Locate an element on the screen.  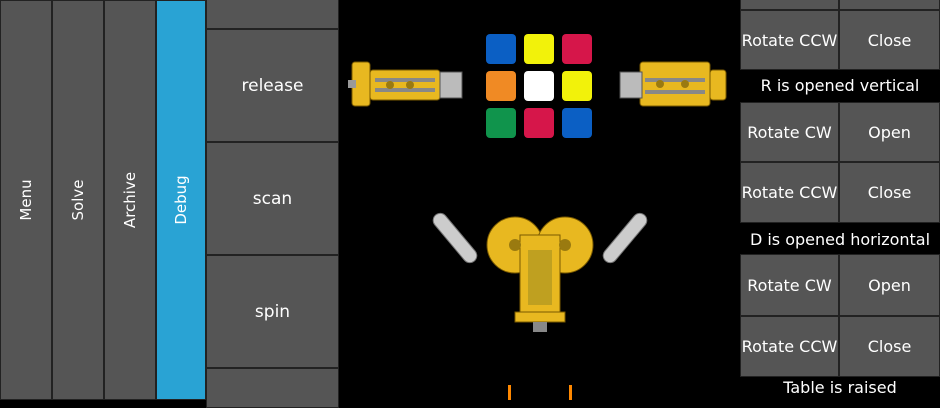
right-gripper-icon is located at coordinates (673, 84).